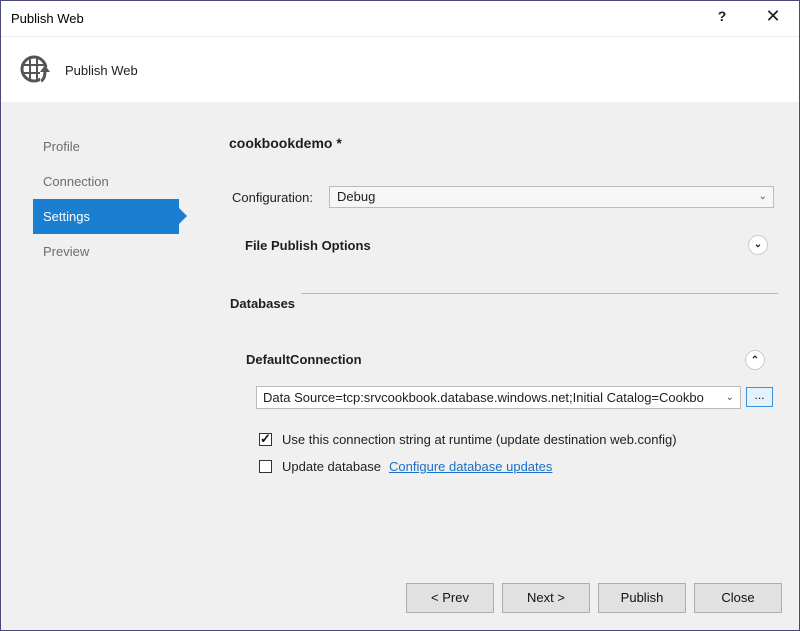 The width and height of the screenshot is (800, 631). What do you see at coordinates (101, 70) in the screenshot?
I see `header-title: Publish Web` at bounding box center [101, 70].